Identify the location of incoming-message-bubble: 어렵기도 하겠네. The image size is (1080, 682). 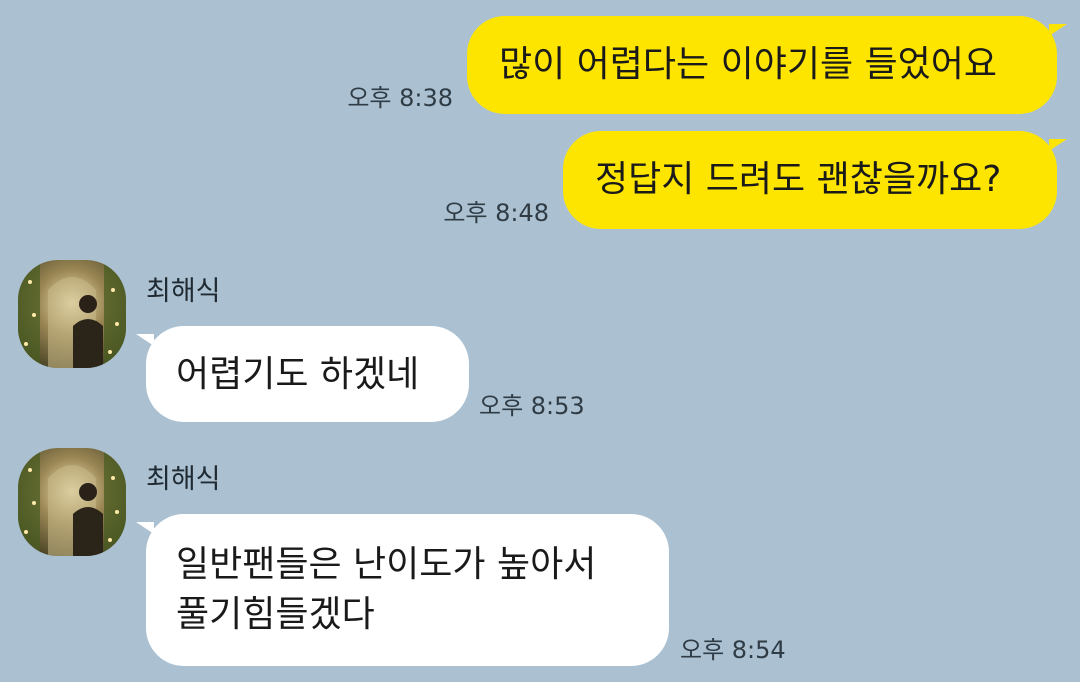
(302, 374).